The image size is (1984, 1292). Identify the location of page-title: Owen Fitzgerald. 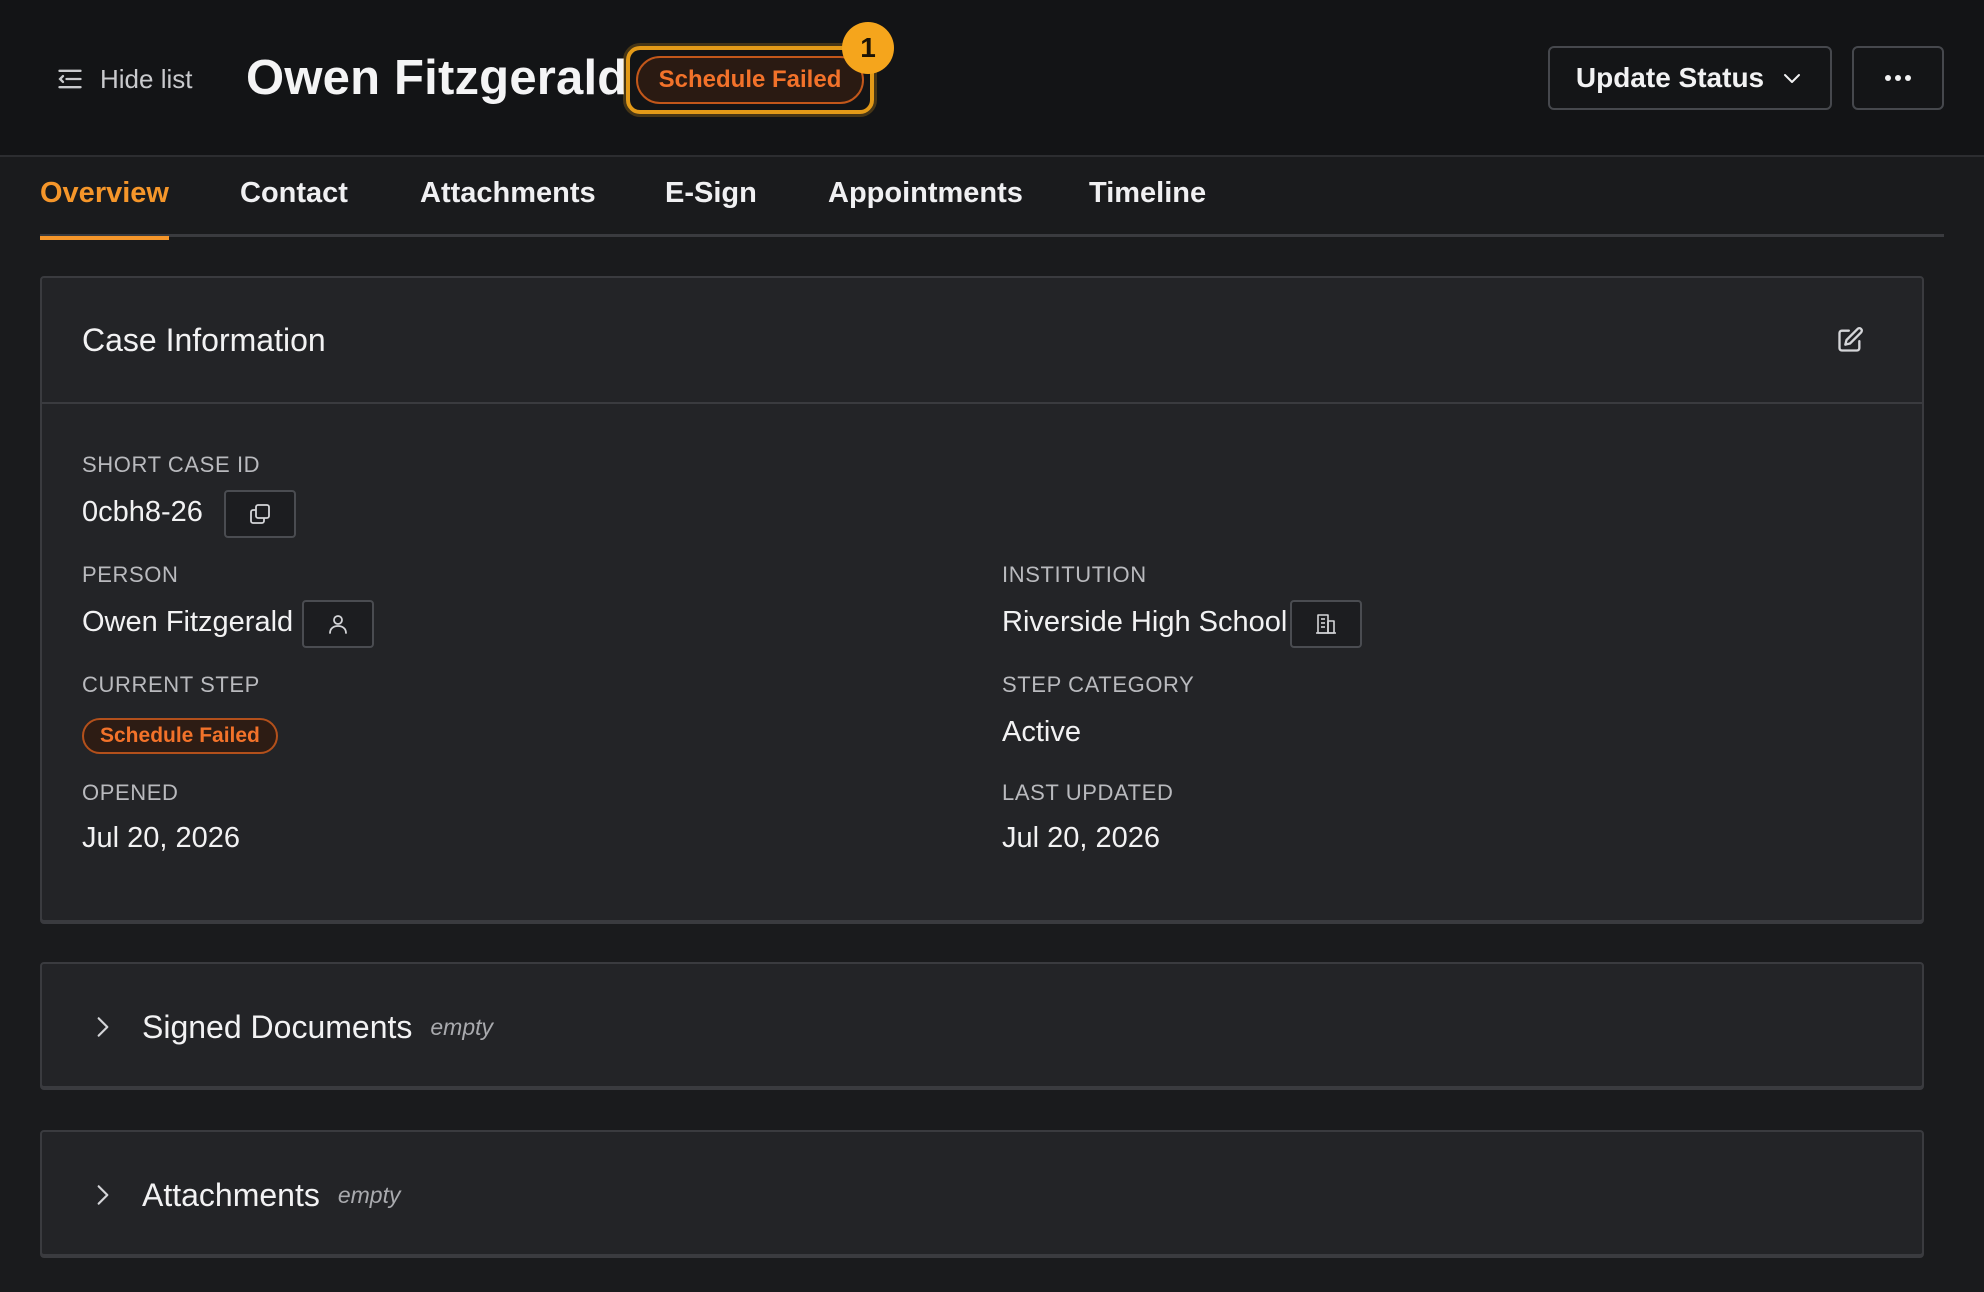
(437, 78).